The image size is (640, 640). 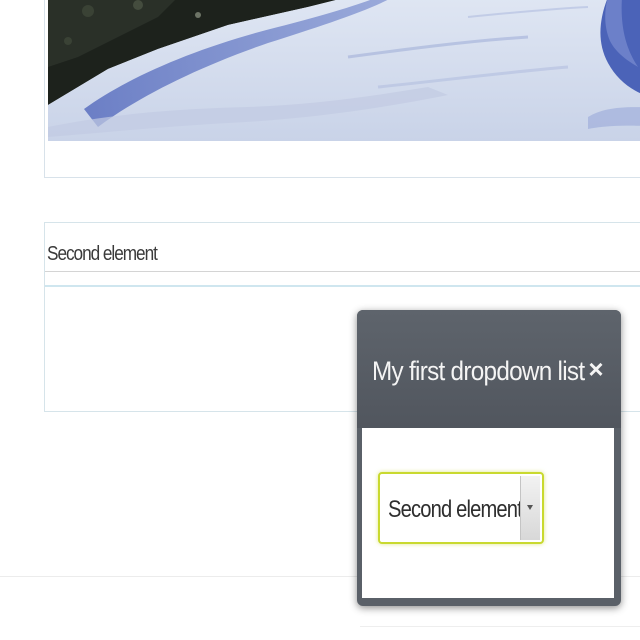 What do you see at coordinates (500, 626) in the screenshot?
I see `page-divider-lower` at bounding box center [500, 626].